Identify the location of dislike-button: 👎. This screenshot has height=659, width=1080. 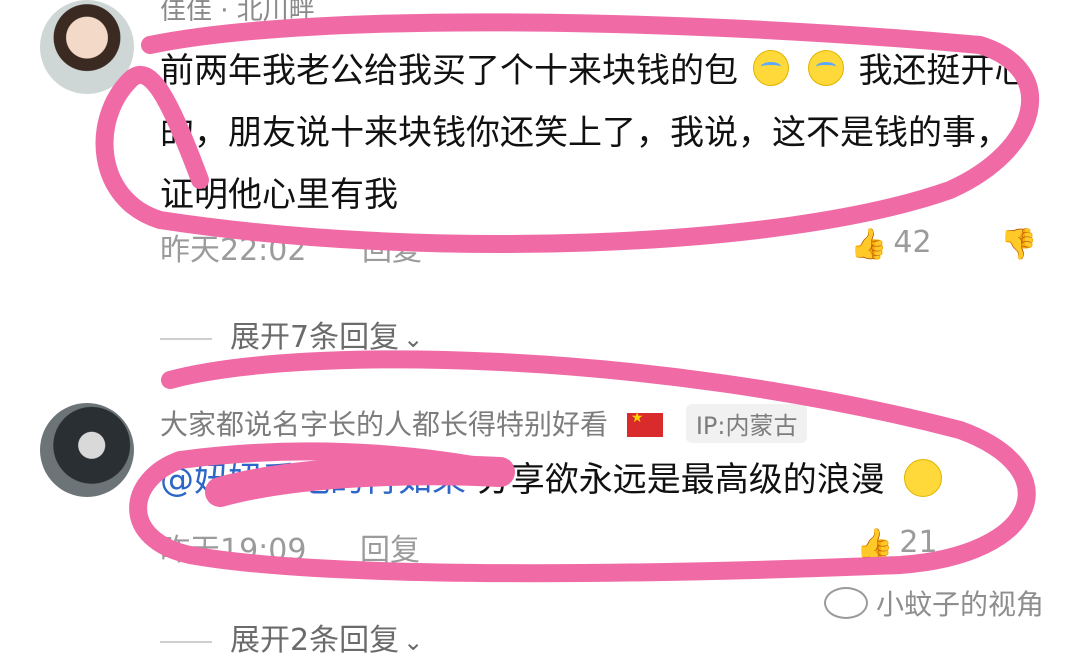
(1021, 243).